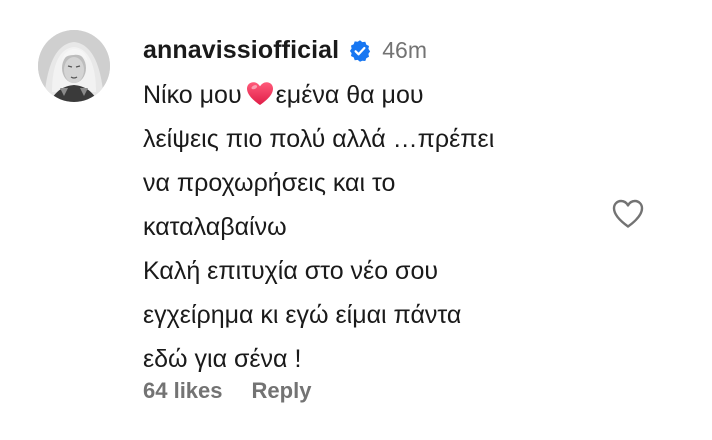  Describe the element at coordinates (319, 139) in the screenshot. I see `comment-line-2: λείψεις πιο πολύ αλλά …πρέπει` at that location.